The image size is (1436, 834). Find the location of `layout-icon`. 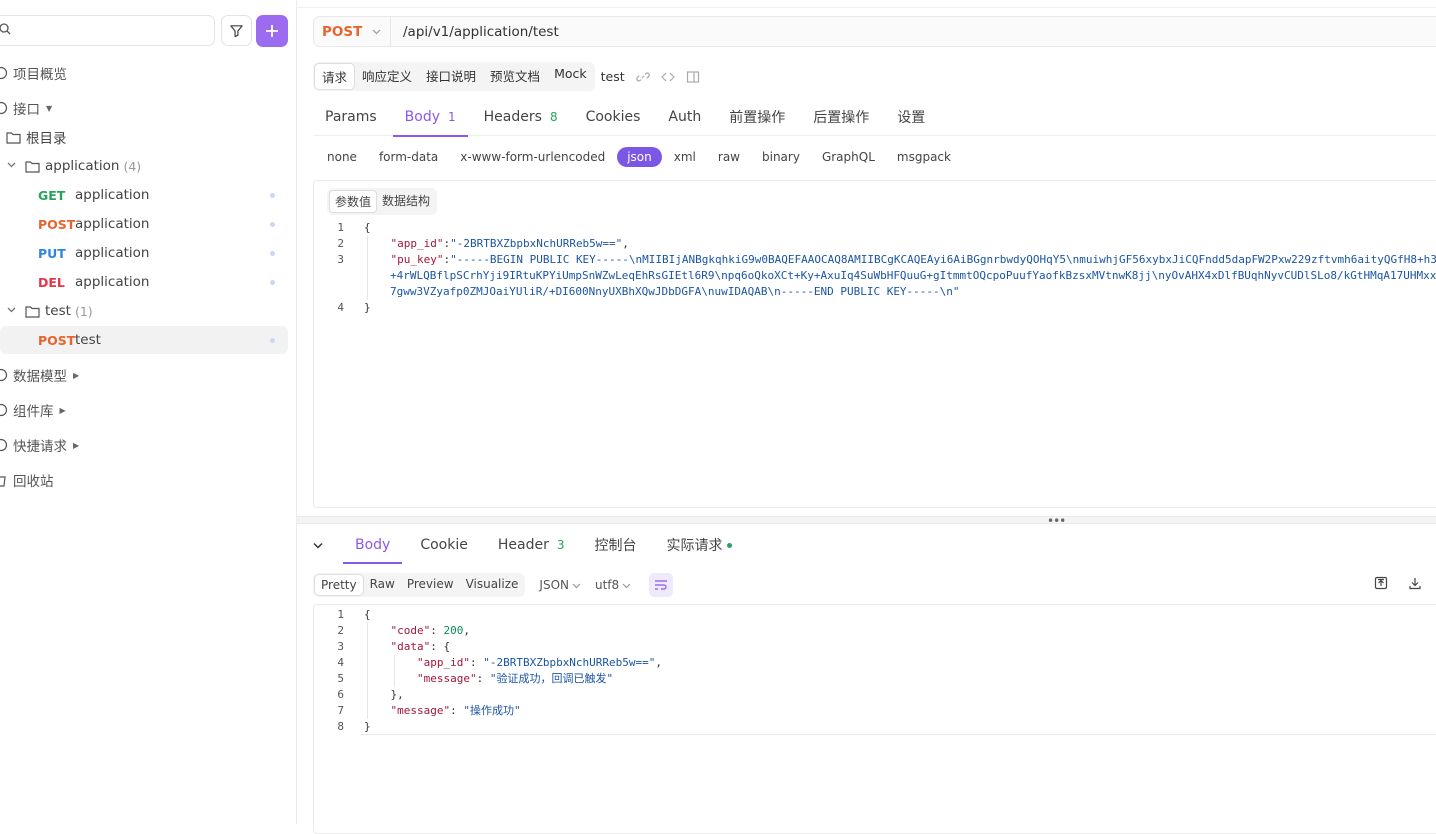

layout-icon is located at coordinates (693, 77).